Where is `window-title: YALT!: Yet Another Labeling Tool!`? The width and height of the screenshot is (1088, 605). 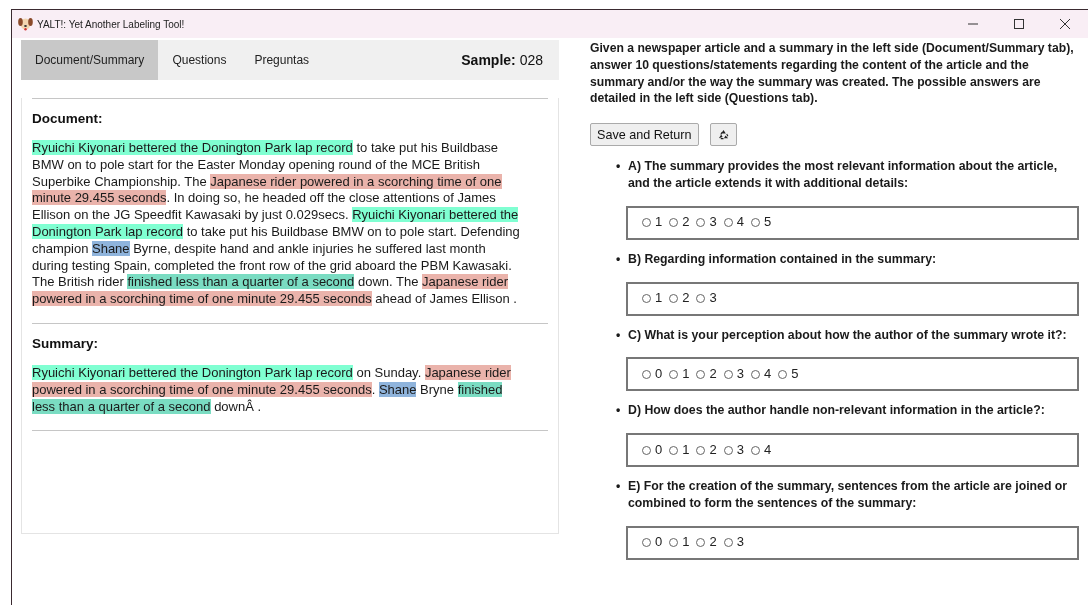
window-title: YALT!: Yet Another Labeling Tool! is located at coordinates (111, 24).